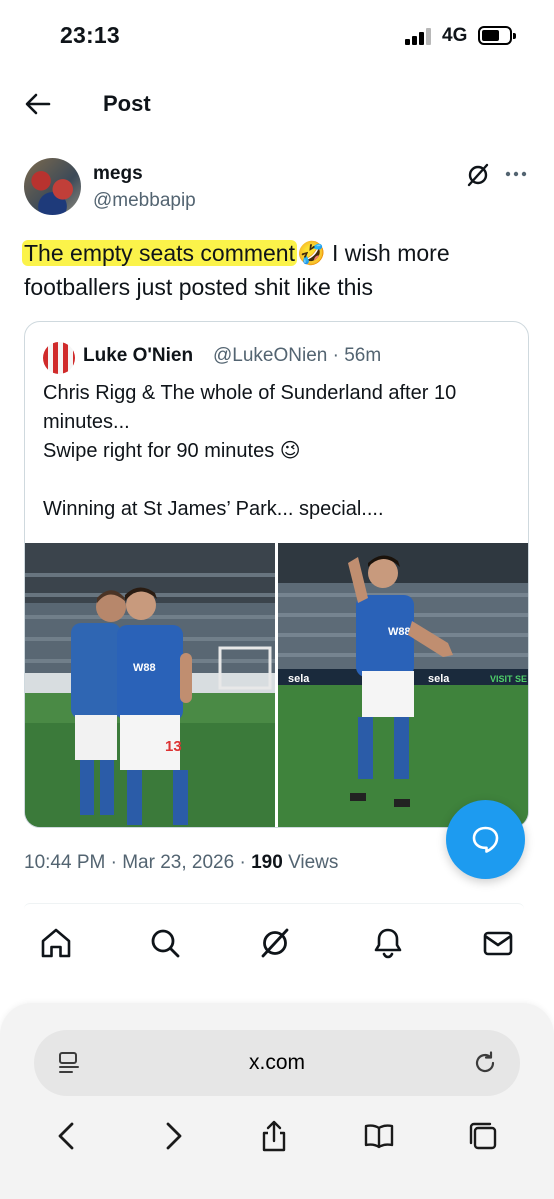 This screenshot has width=554, height=1199. What do you see at coordinates (388, 943) in the screenshot?
I see `notifications-icon` at bounding box center [388, 943].